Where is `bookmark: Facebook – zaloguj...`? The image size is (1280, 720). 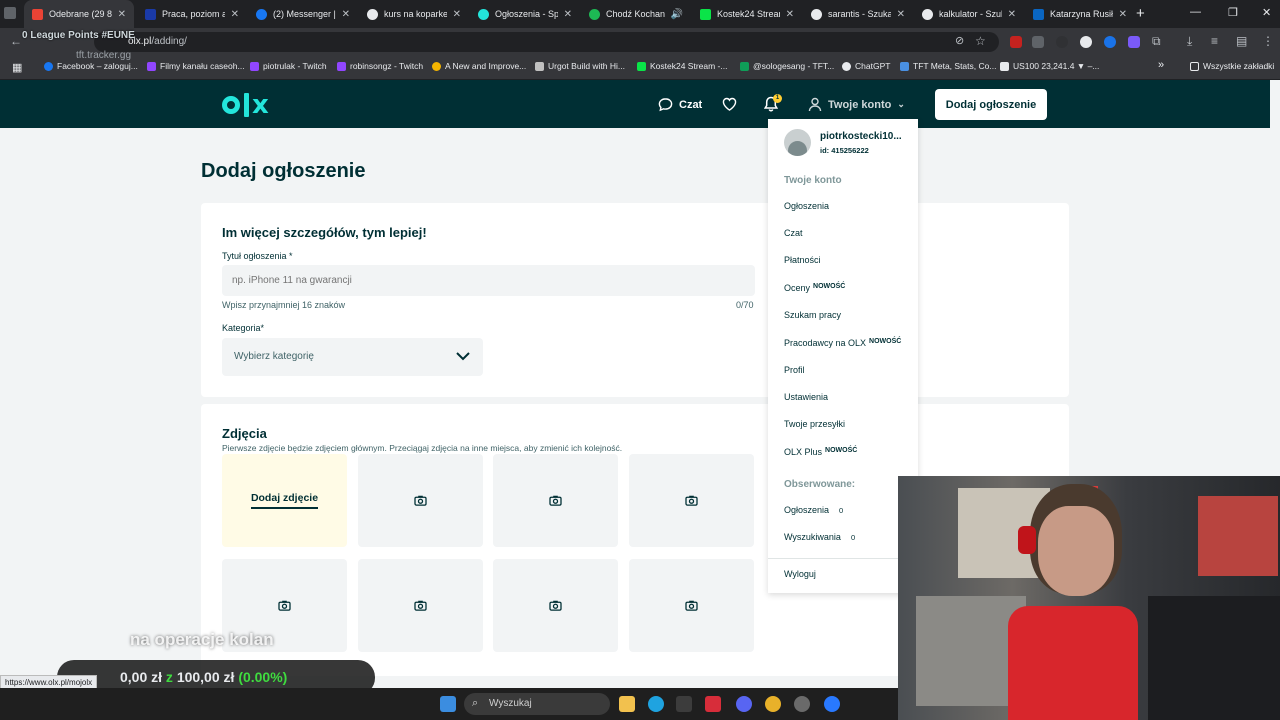 bookmark: Facebook – zaloguj... is located at coordinates (91, 66).